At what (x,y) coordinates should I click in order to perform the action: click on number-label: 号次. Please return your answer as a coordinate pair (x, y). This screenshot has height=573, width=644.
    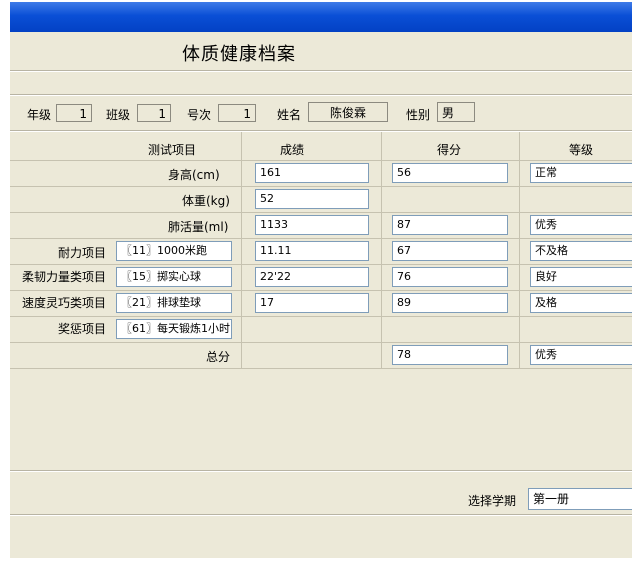
    Looking at the image, I should click on (199, 115).